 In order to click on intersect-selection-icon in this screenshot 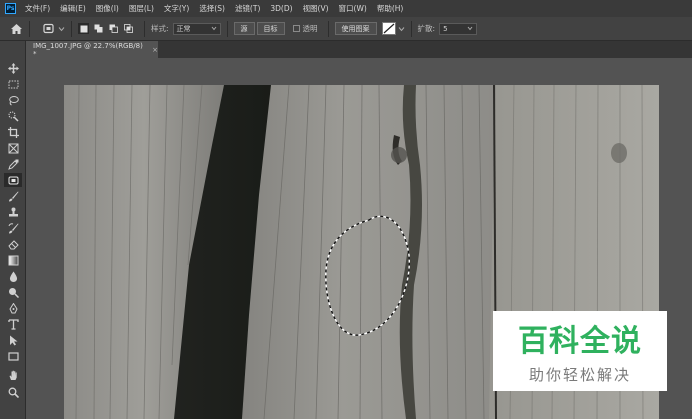, I will do `click(128, 28)`.